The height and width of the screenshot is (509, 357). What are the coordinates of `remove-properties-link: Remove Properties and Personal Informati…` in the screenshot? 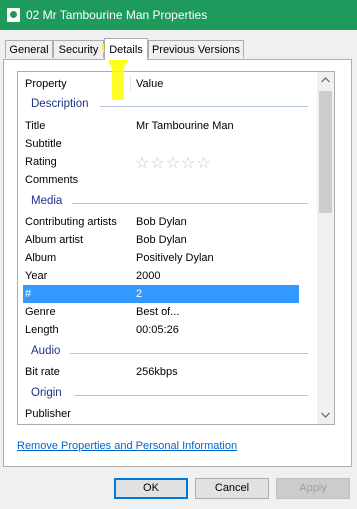 It's located at (127, 446).